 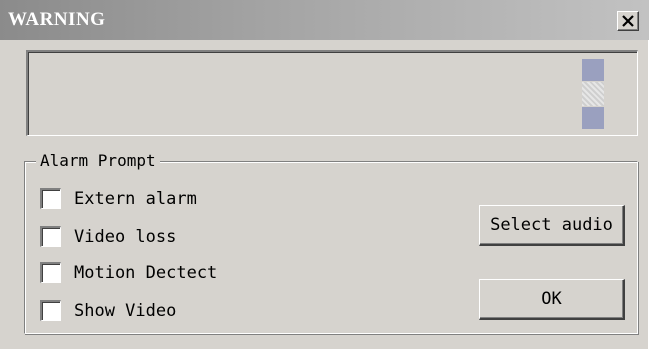 What do you see at coordinates (593, 118) in the screenshot?
I see `scrollbar-lower-block` at bounding box center [593, 118].